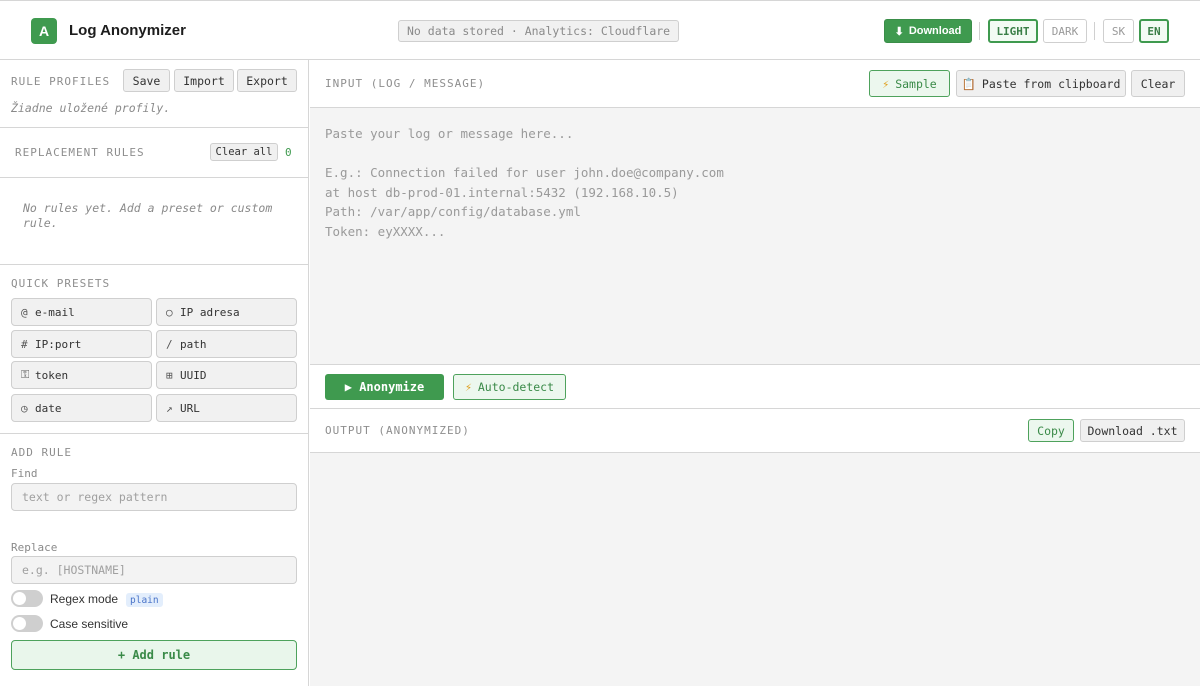 This screenshot has height=686, width=1200. Describe the element at coordinates (935, 31) in the screenshot. I see `download-label: Download` at that location.